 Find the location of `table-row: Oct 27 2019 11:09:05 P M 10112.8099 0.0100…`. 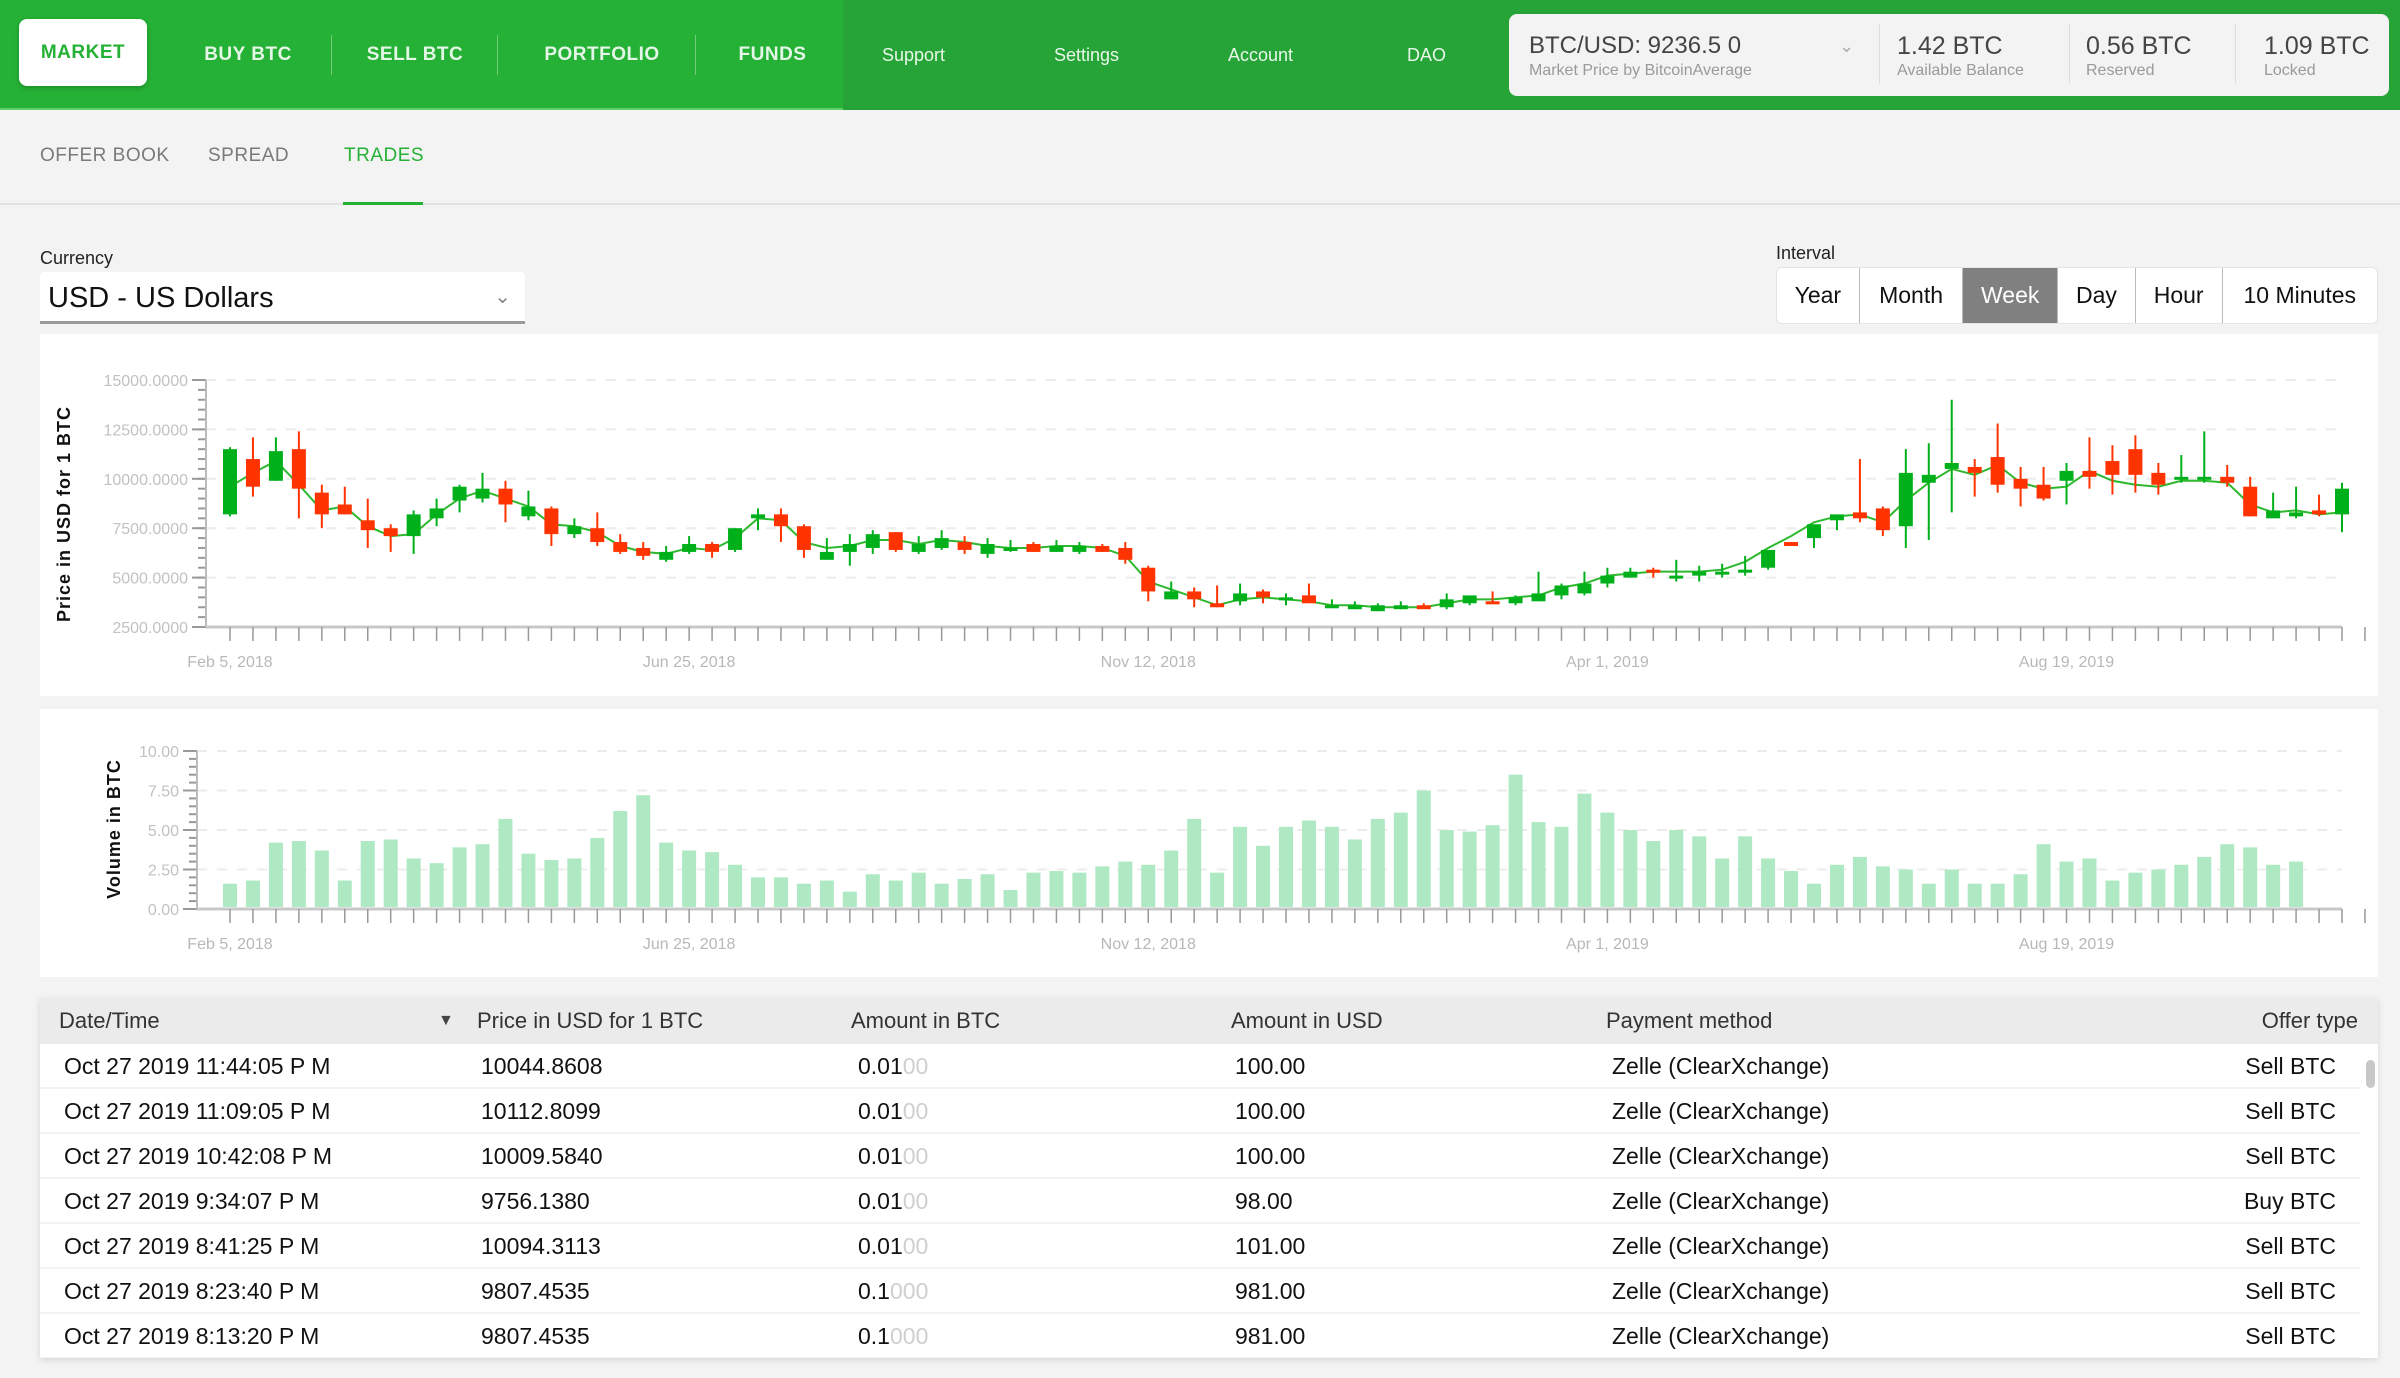

table-row: Oct 27 2019 11:09:05 P M 10112.8099 0.0100… is located at coordinates (1200, 1111).